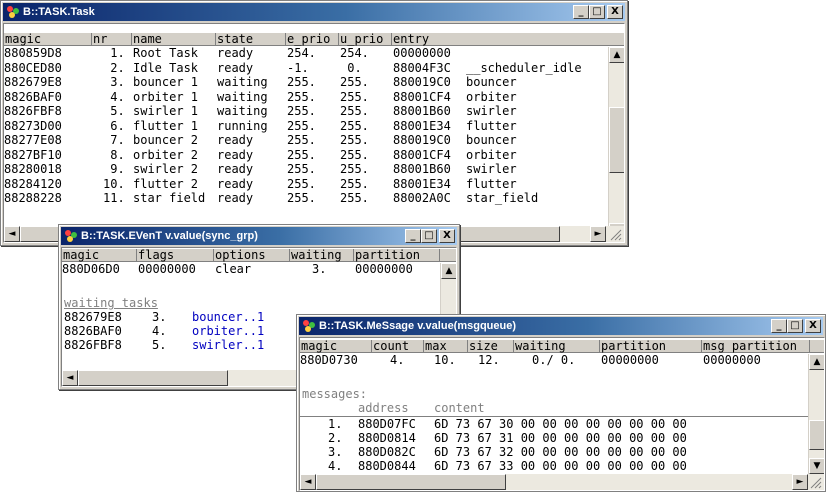 The height and width of the screenshot is (492, 826). I want to click on task-cell: 3., so click(114, 82).